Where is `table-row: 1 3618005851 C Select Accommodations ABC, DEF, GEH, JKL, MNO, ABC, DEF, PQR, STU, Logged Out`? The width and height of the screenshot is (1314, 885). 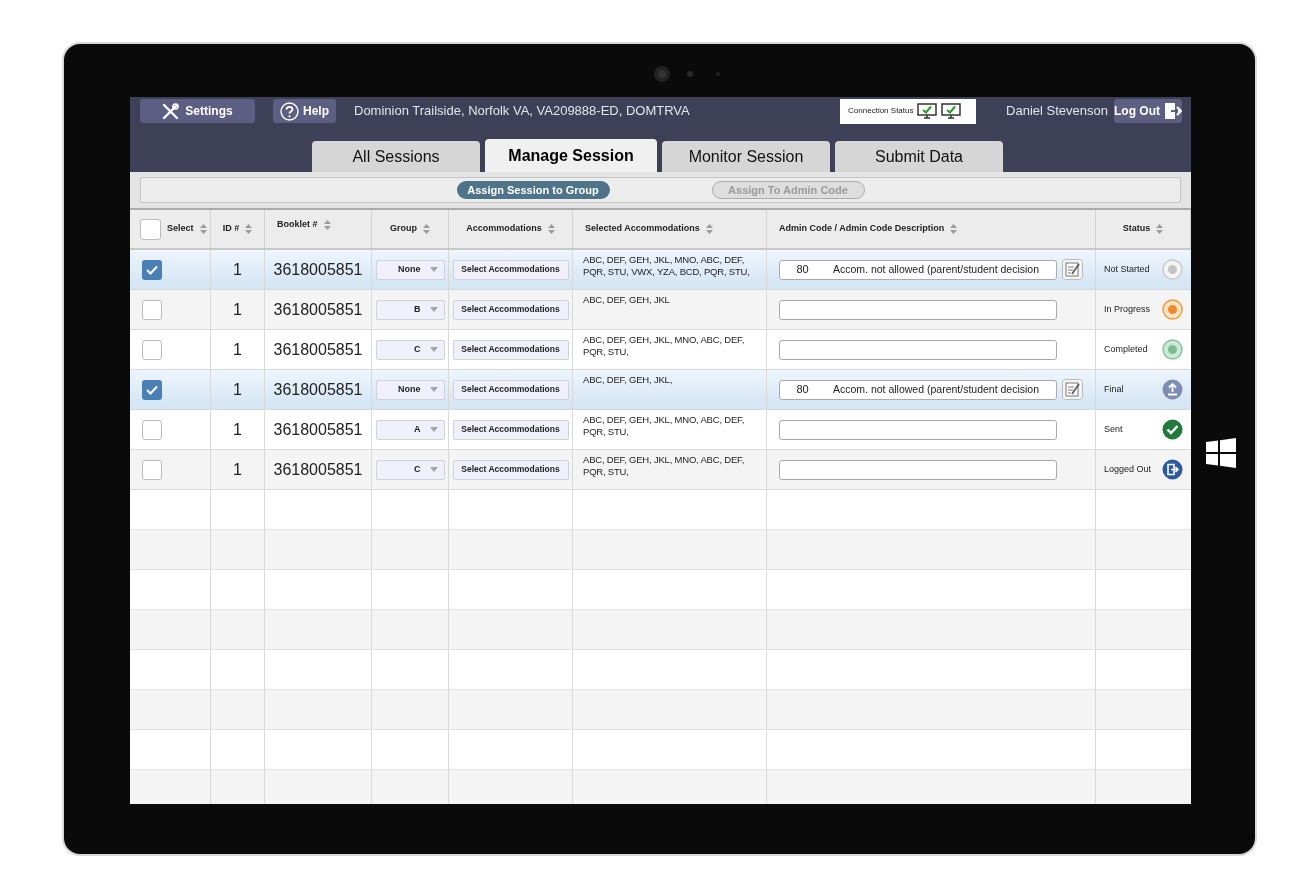 table-row: 1 3618005851 C Select Accommodations ABC, DEF, GEH, JKL, MNO, ABC, DEF, PQR, STU, Logged Out is located at coordinates (660, 470).